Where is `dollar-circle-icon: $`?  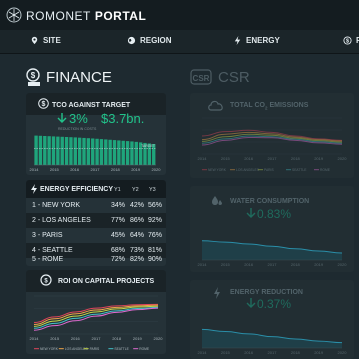
dollar-circle-icon: $ is located at coordinates (43, 103).